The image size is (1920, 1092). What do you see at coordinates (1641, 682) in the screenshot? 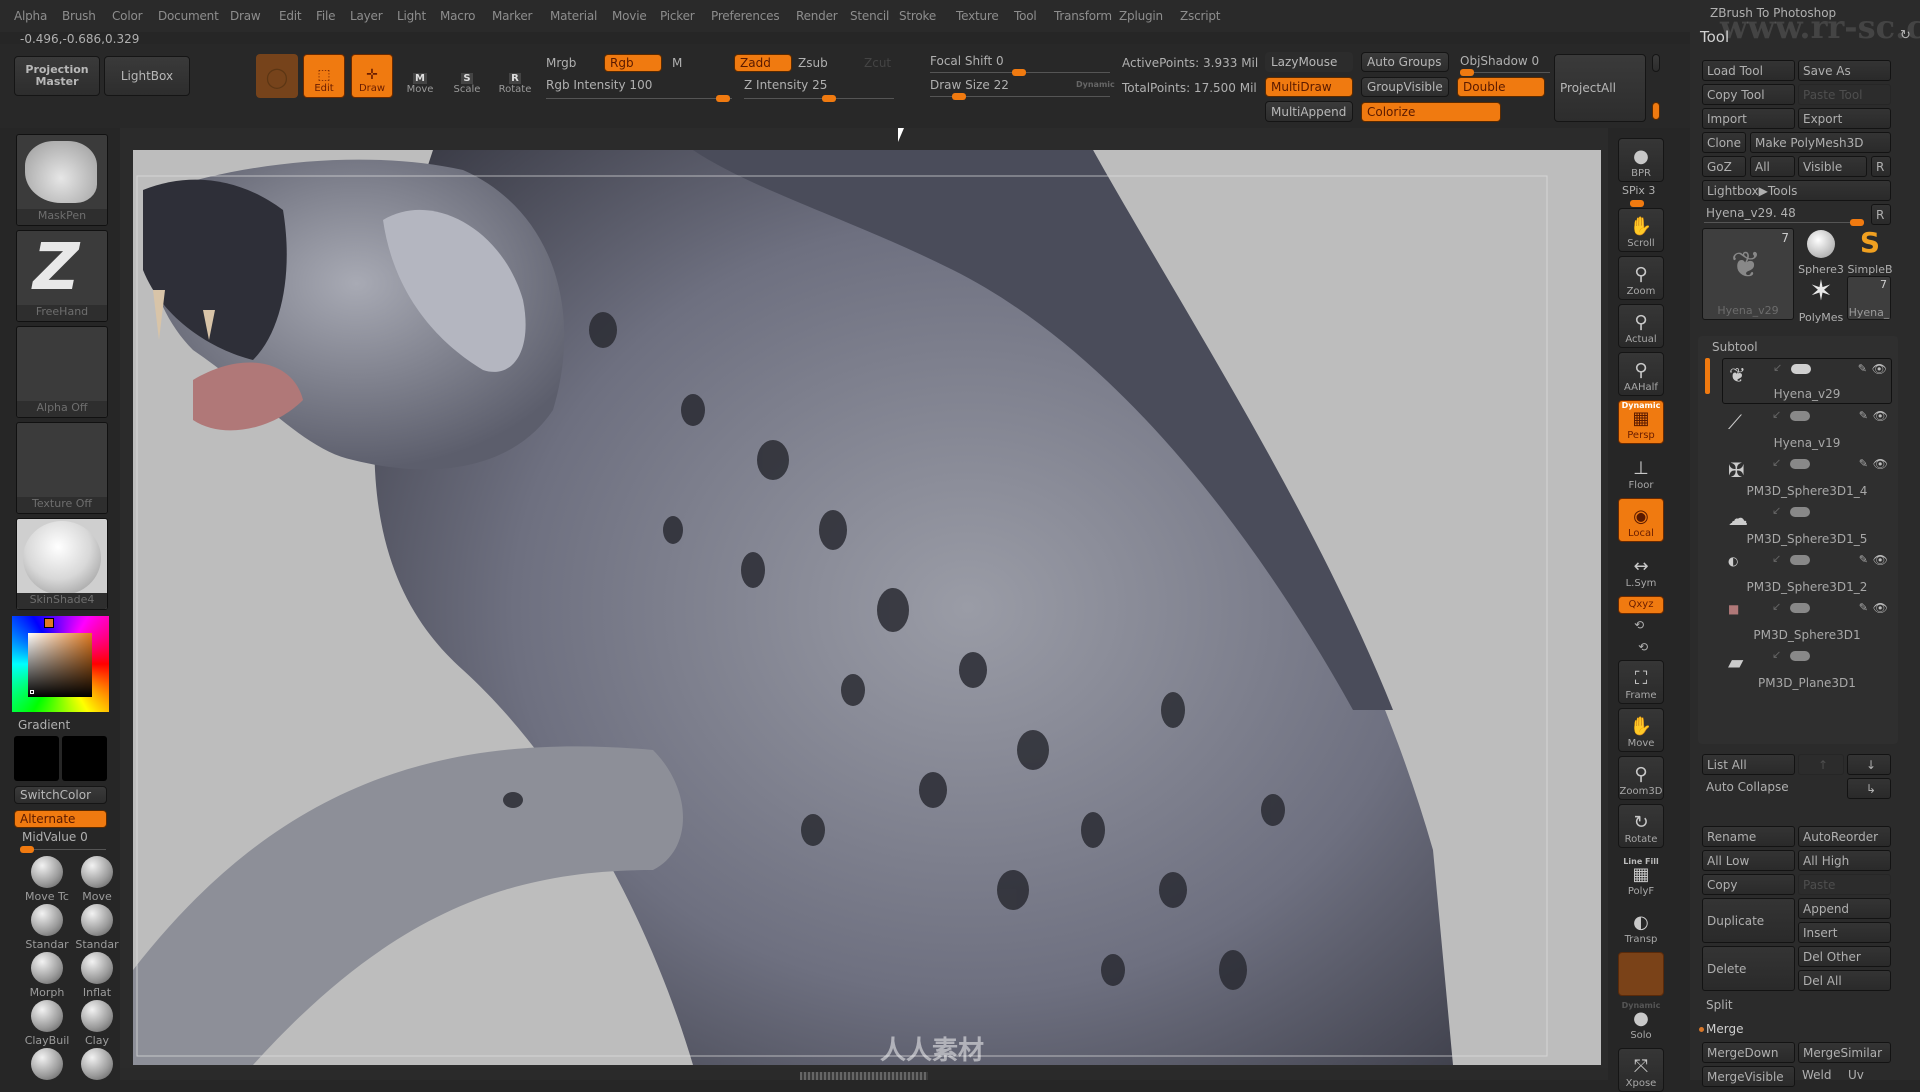
I see `frame-button: ⛶ Frame` at bounding box center [1641, 682].